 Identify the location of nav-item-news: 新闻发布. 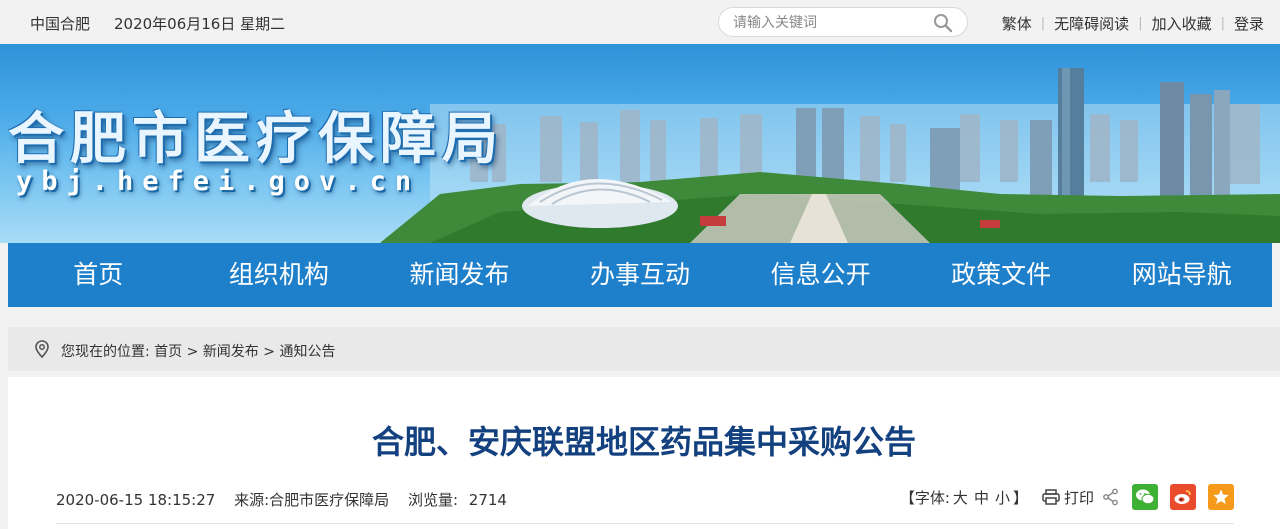
(459, 275).